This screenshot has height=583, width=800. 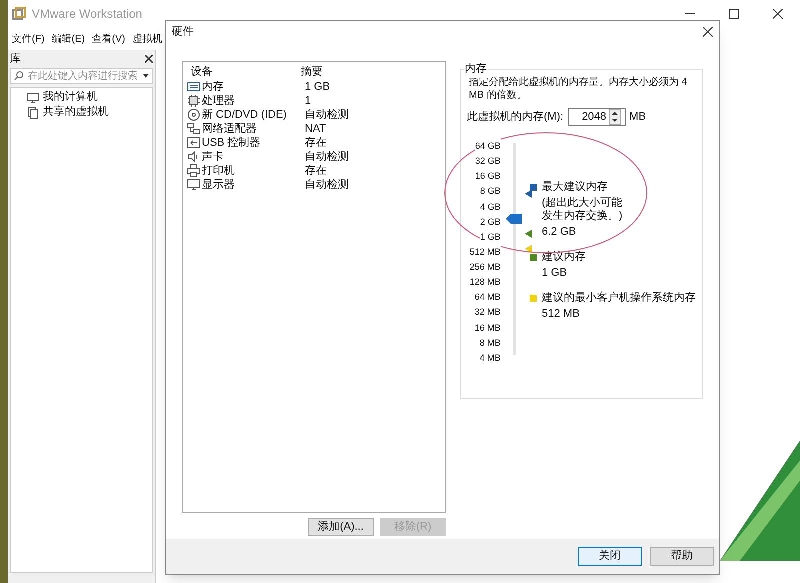 I want to click on table-cell-text: 1, so click(x=308, y=101).